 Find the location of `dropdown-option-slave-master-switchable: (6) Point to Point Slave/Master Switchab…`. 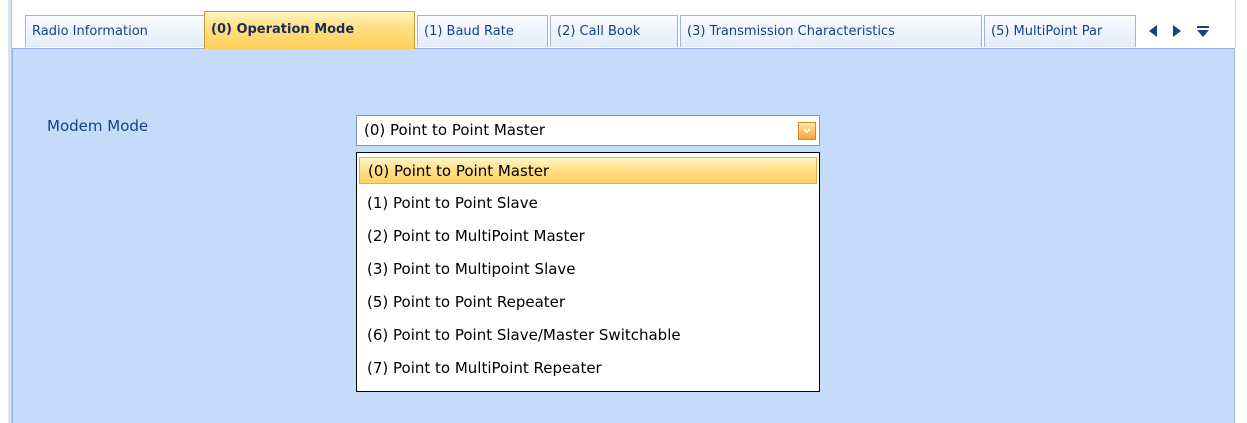

dropdown-option-slave-master-switchable: (6) Point to Point Slave/Master Switchab… is located at coordinates (588, 335).